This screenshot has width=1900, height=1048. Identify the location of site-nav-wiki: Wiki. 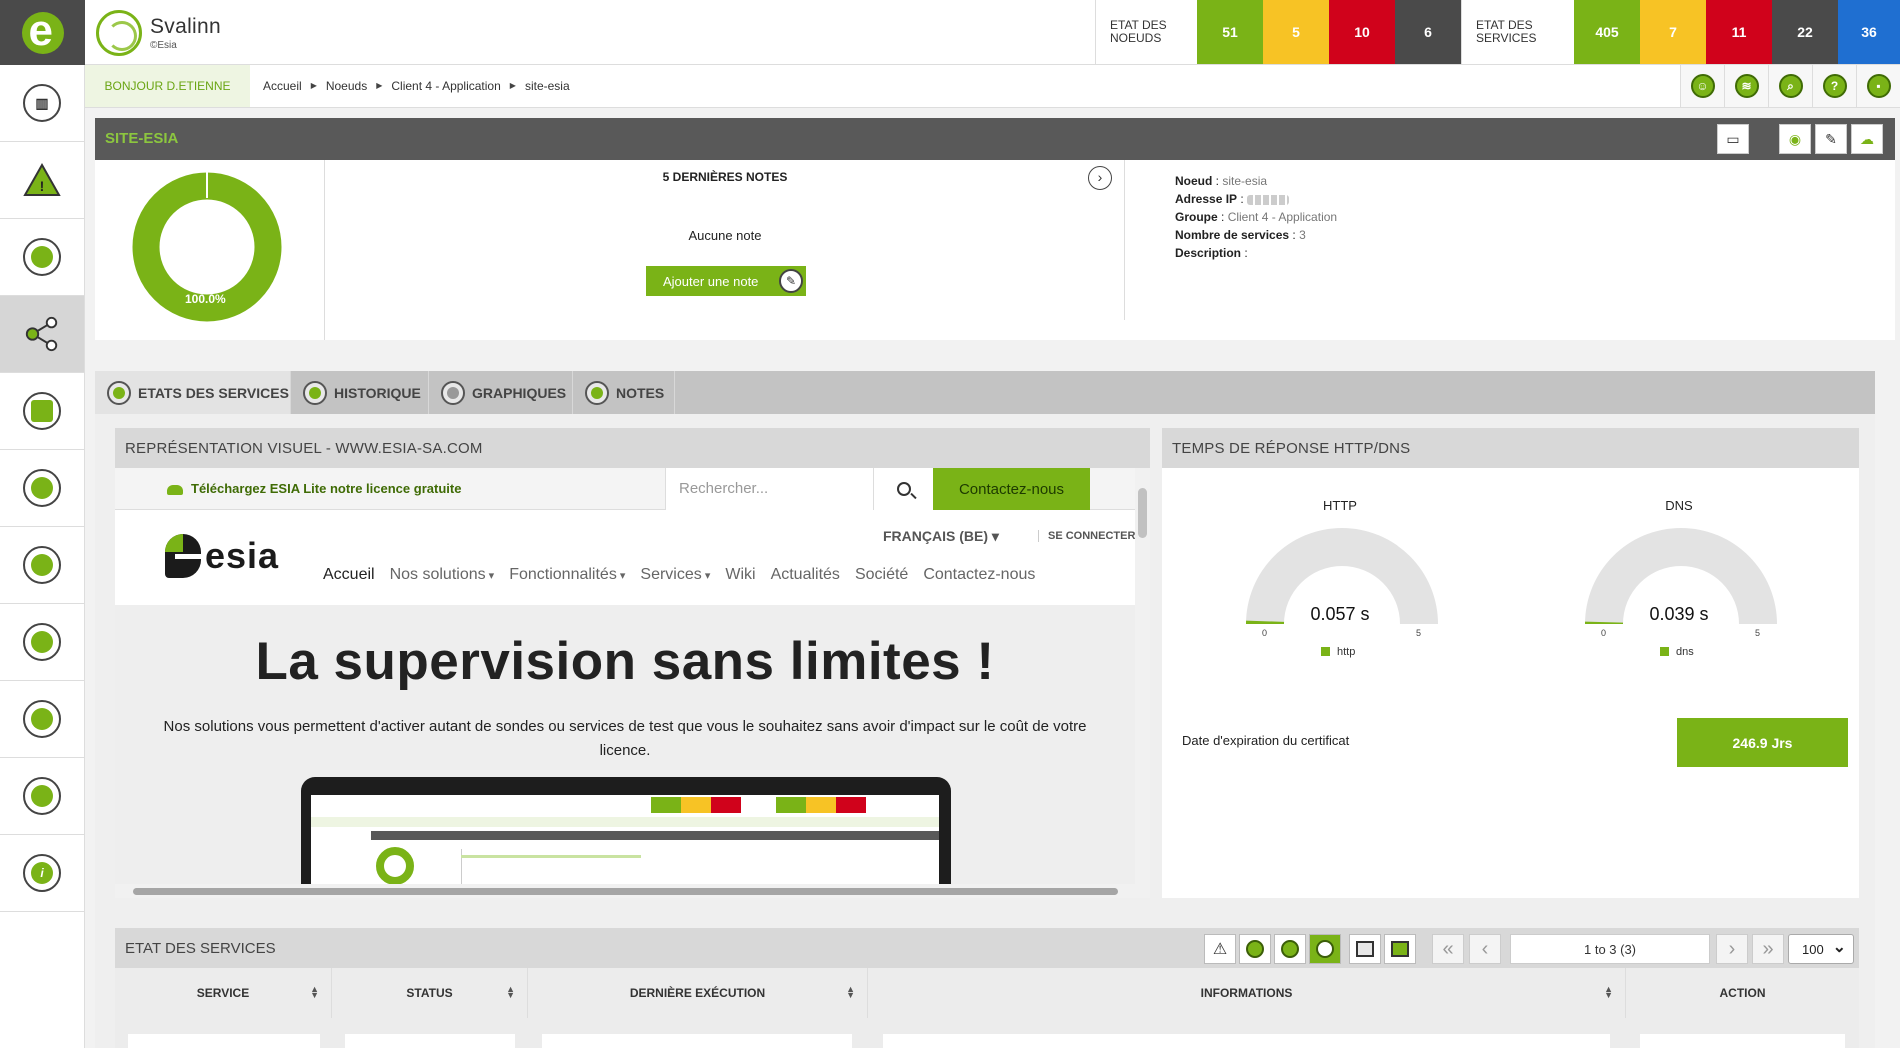
(740, 575).